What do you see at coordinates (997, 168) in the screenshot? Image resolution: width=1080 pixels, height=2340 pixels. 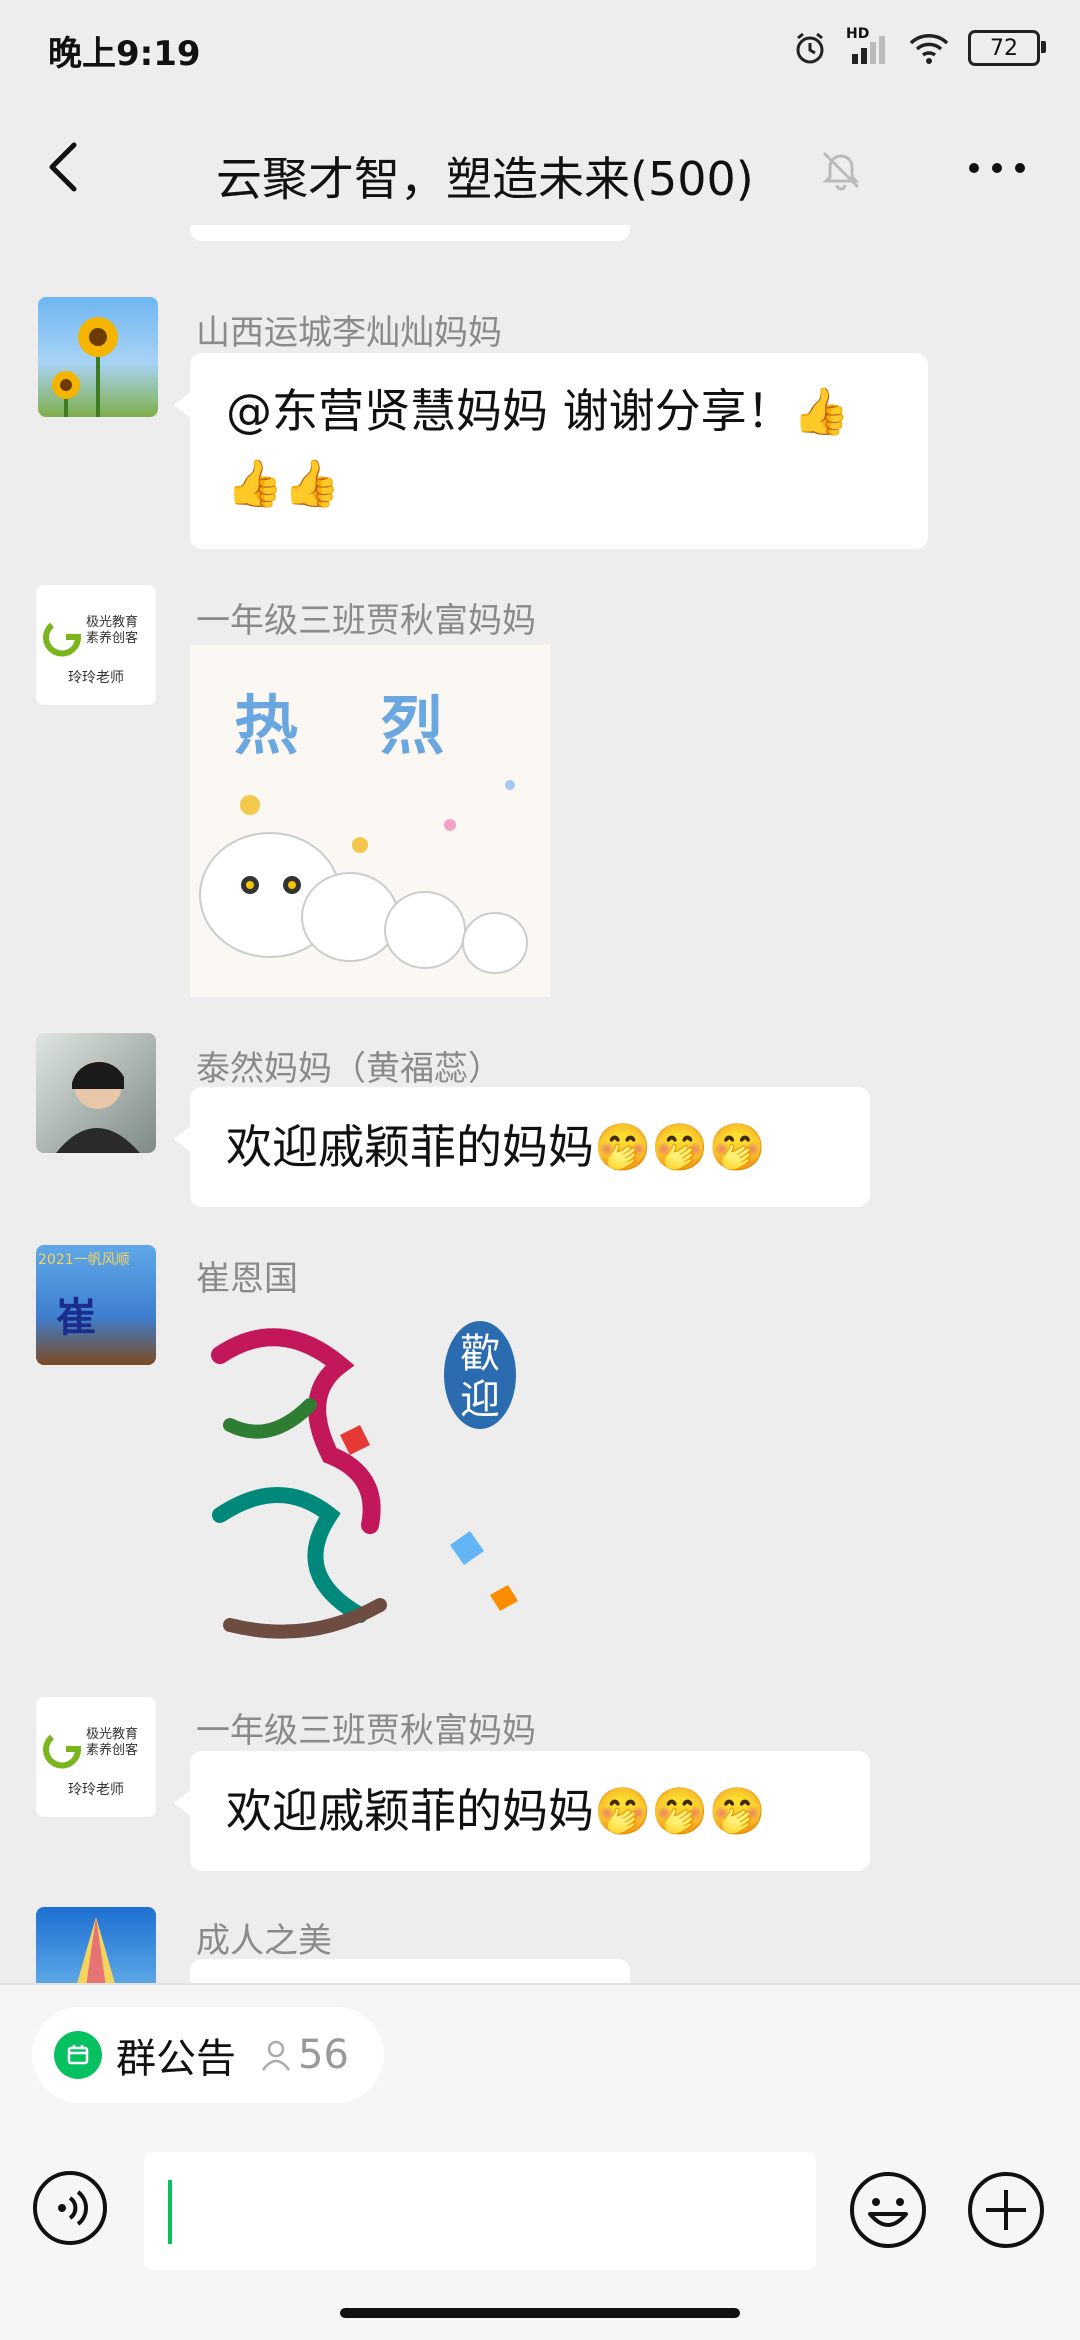 I see `more-dots-icon` at bounding box center [997, 168].